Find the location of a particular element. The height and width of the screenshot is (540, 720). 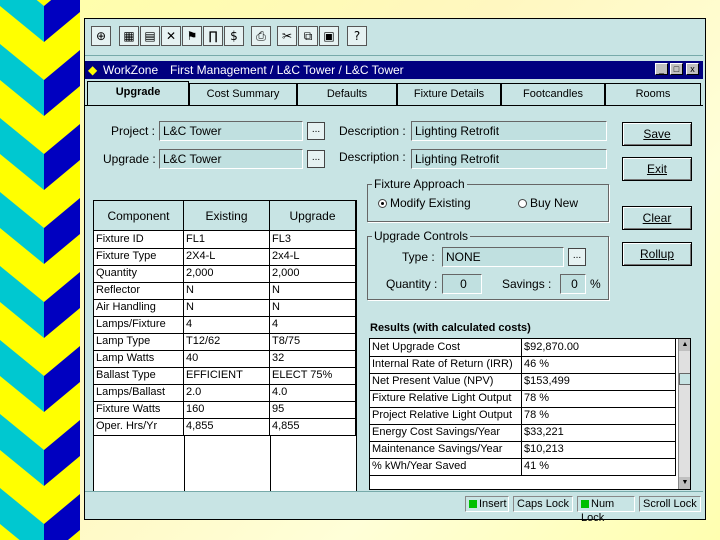

table-cell: T12/62 is located at coordinates (227, 341).